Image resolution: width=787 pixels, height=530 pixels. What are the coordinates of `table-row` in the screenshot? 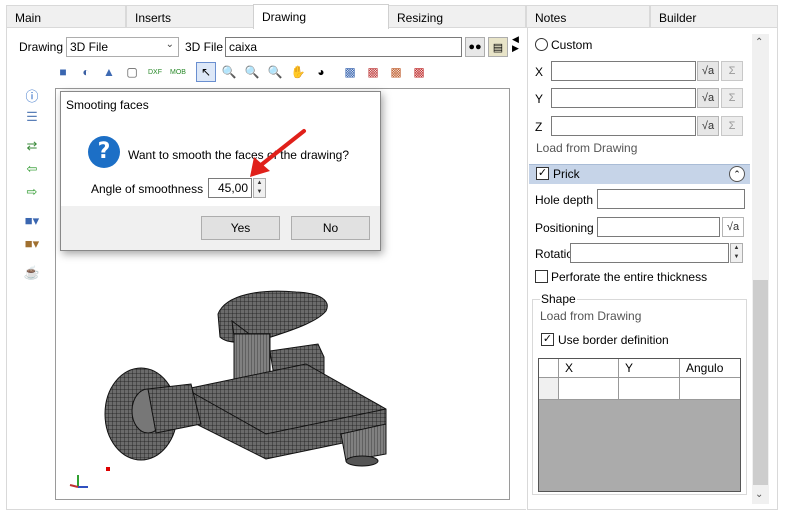 It's located at (639, 389).